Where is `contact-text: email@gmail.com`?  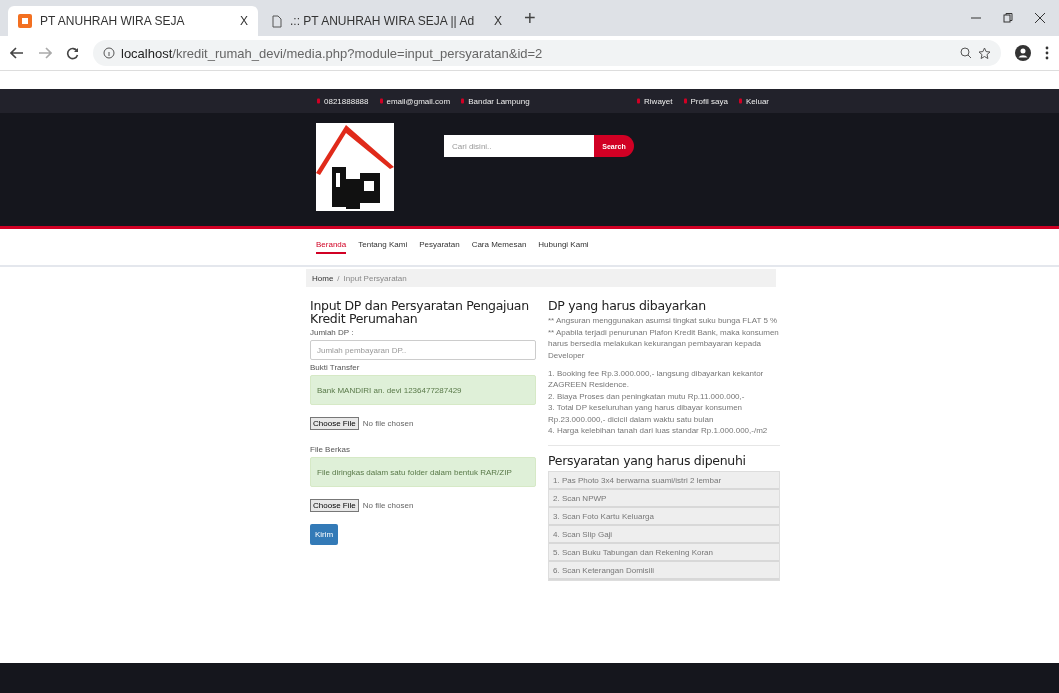 contact-text: email@gmail.com is located at coordinates (418, 101).